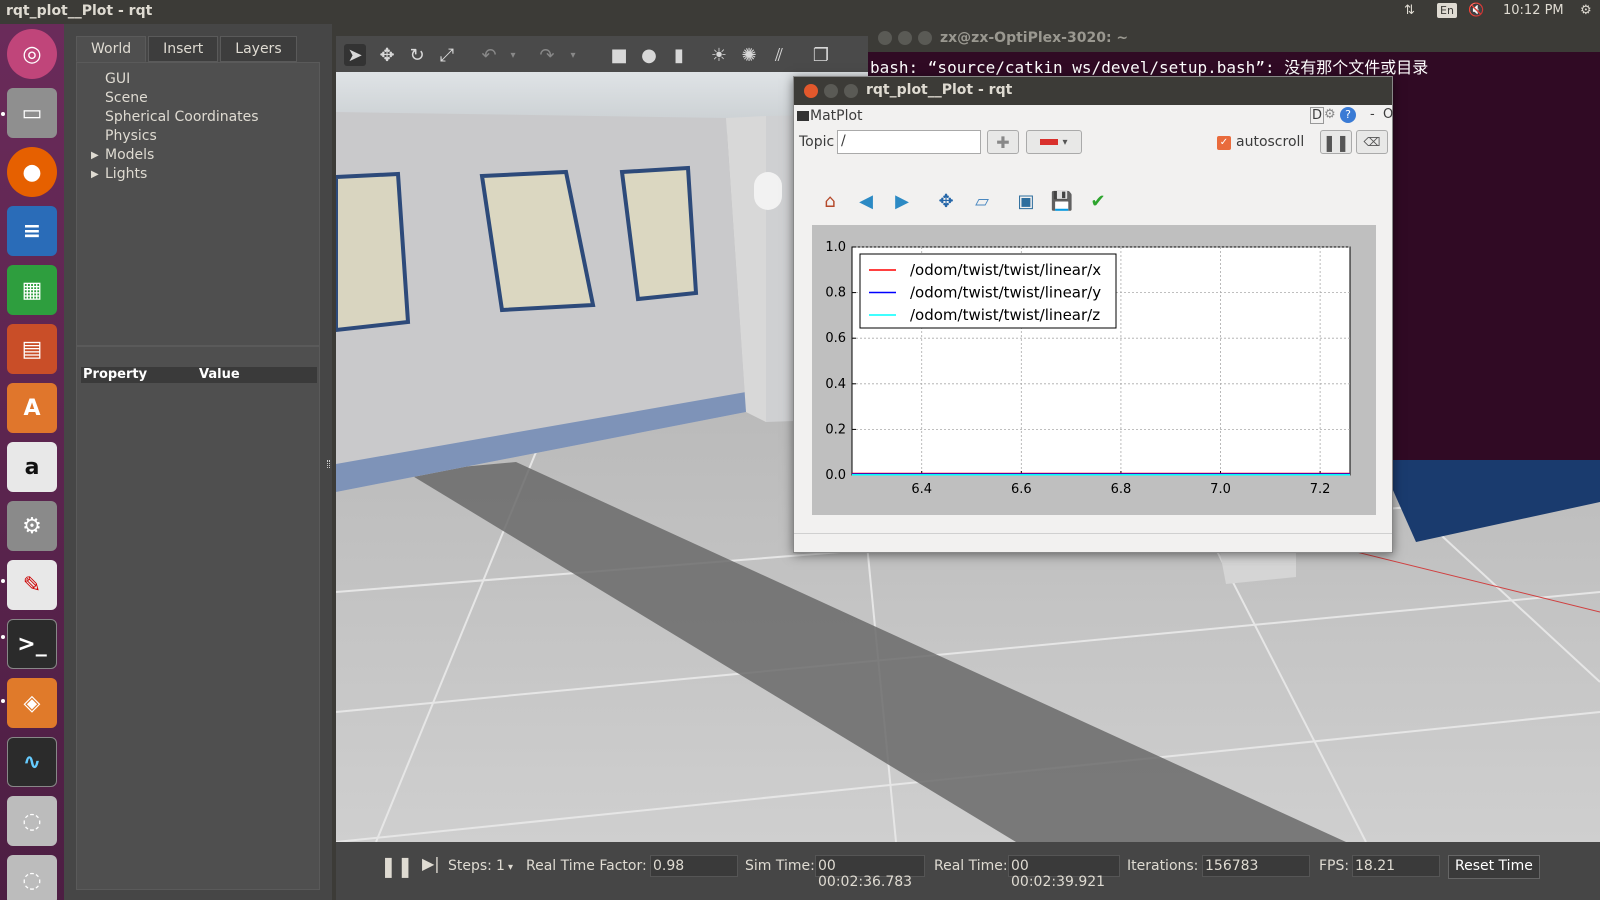 The width and height of the screenshot is (1600, 900). Describe the element at coordinates (32, 703) in the screenshot. I see `gazebo-icon: ◈` at that location.